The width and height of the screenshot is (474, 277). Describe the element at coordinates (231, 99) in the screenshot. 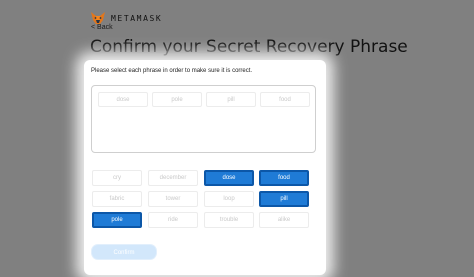

I see `selected-word-chip: pill` at that location.